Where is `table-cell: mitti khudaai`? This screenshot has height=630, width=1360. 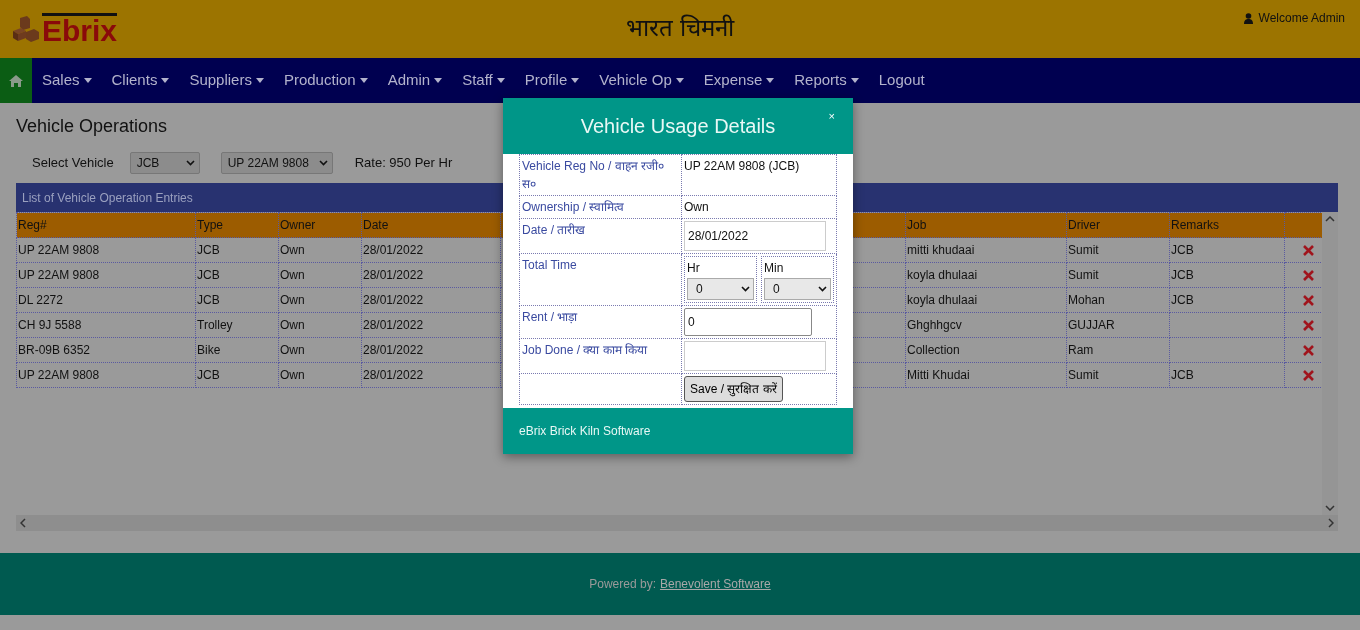
table-cell: mitti khudaai is located at coordinates (986, 250).